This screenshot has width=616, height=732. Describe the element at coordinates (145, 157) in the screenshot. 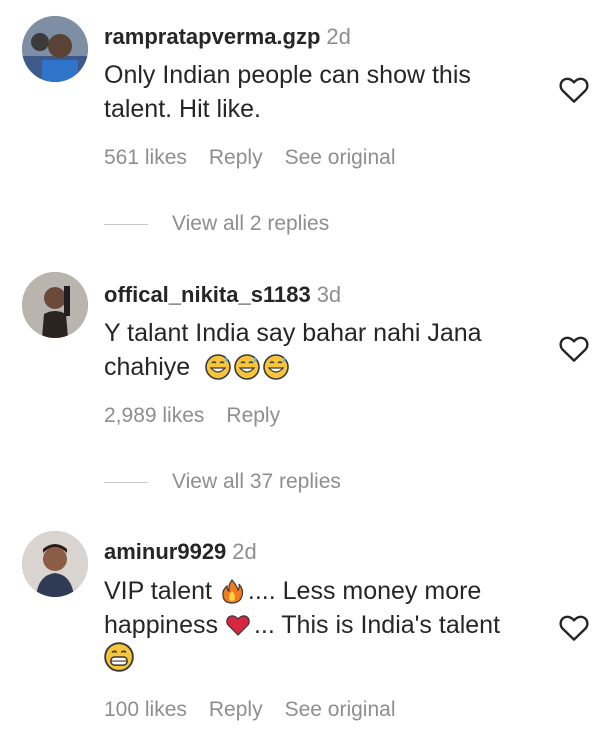

I see `likes-count: 561 likes` at that location.